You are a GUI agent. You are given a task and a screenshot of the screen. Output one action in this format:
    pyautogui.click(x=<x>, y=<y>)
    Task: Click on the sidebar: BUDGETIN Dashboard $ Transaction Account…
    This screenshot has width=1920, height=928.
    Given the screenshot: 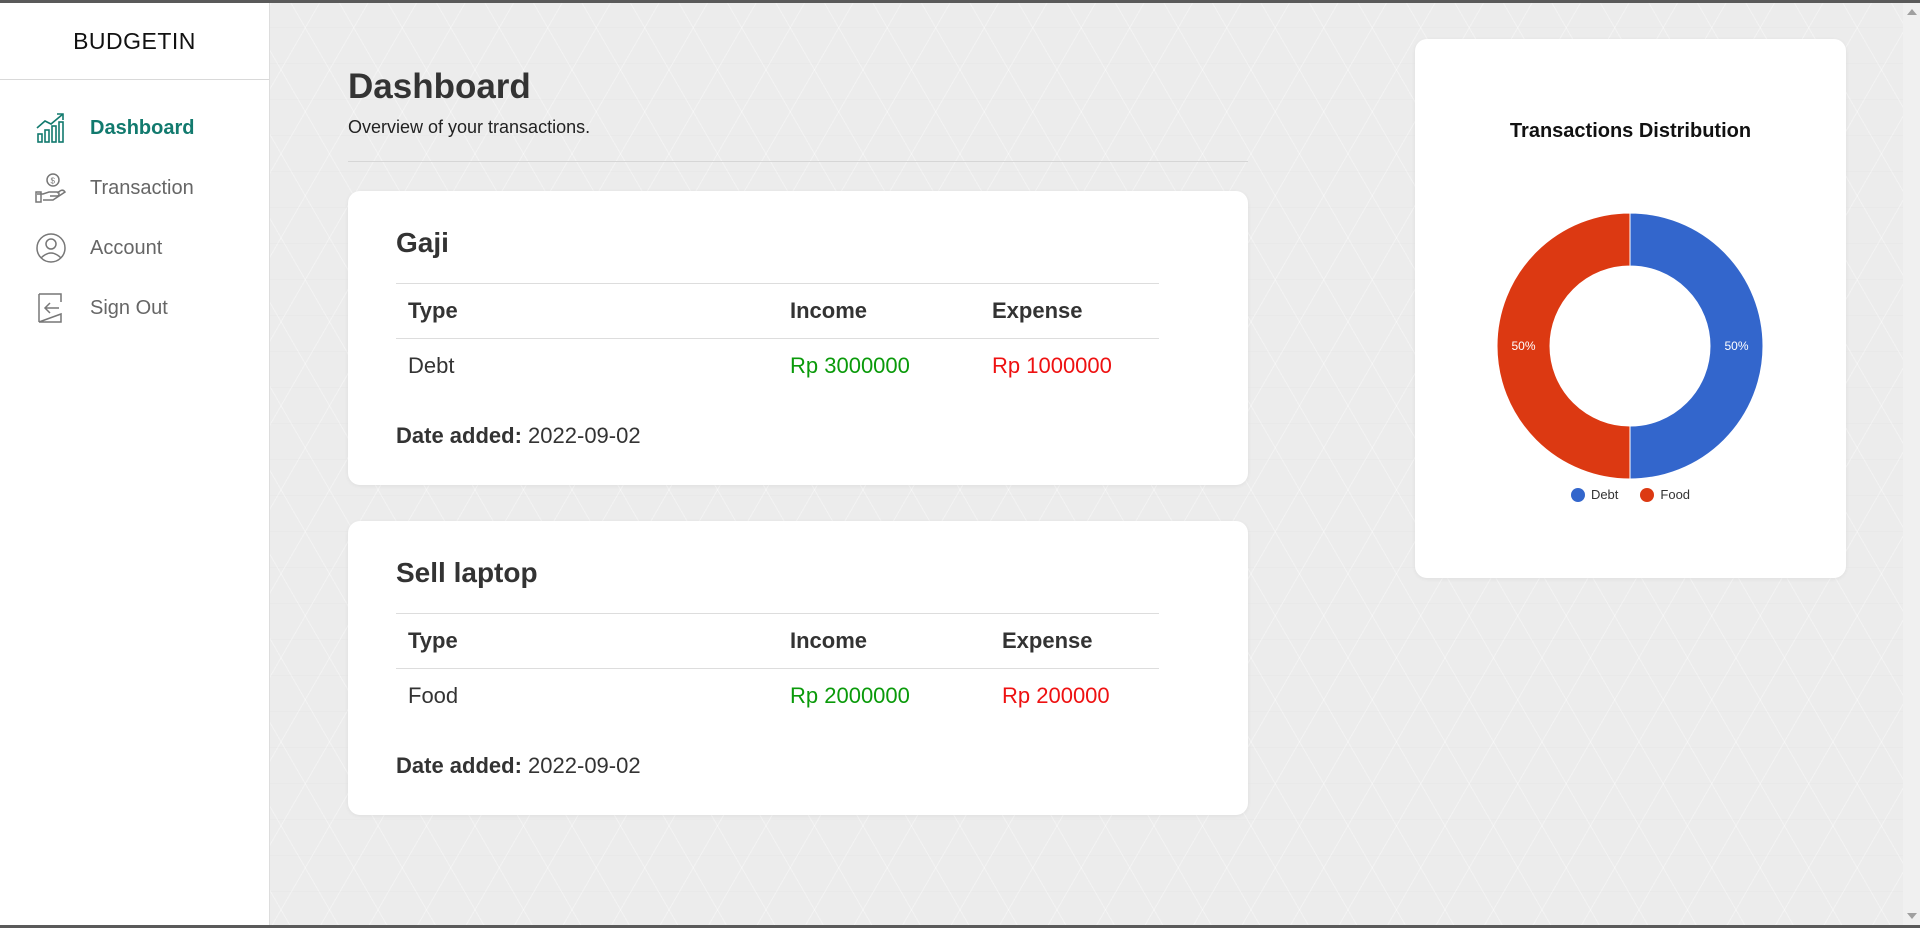 What is the action you would take?
    pyautogui.click(x=135, y=464)
    